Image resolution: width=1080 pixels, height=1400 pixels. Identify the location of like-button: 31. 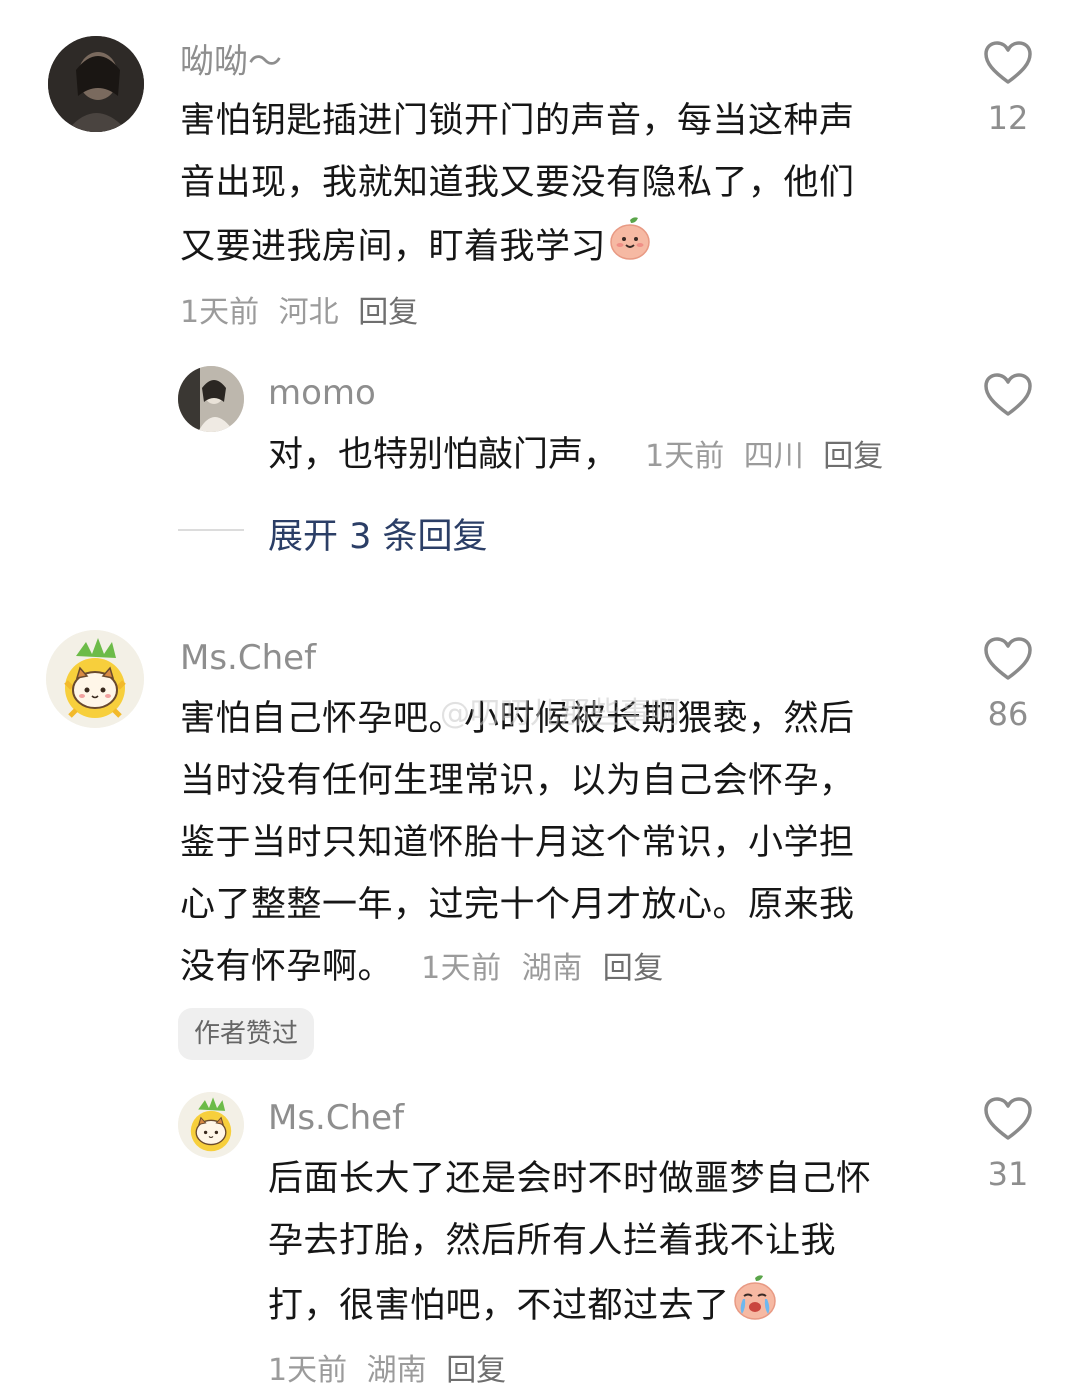
(1008, 1144).